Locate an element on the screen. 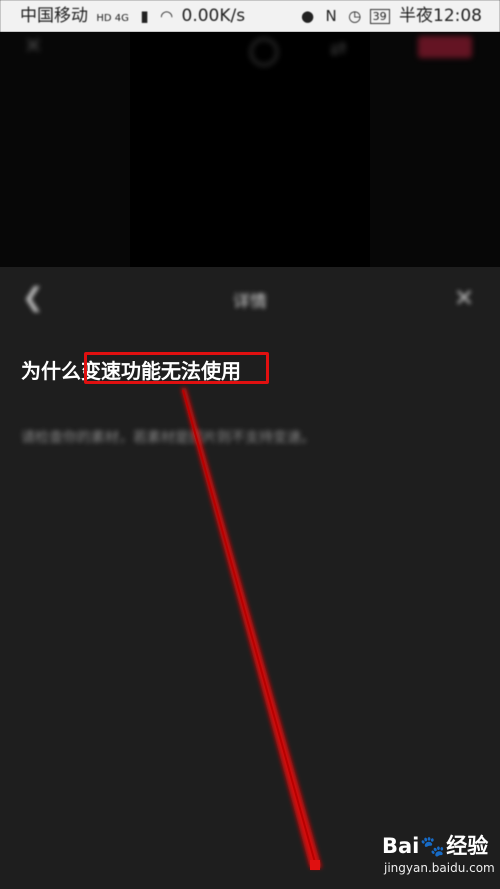 This screenshot has width=500, height=889. watermark-brand-right: 经验 is located at coordinates (467, 846).